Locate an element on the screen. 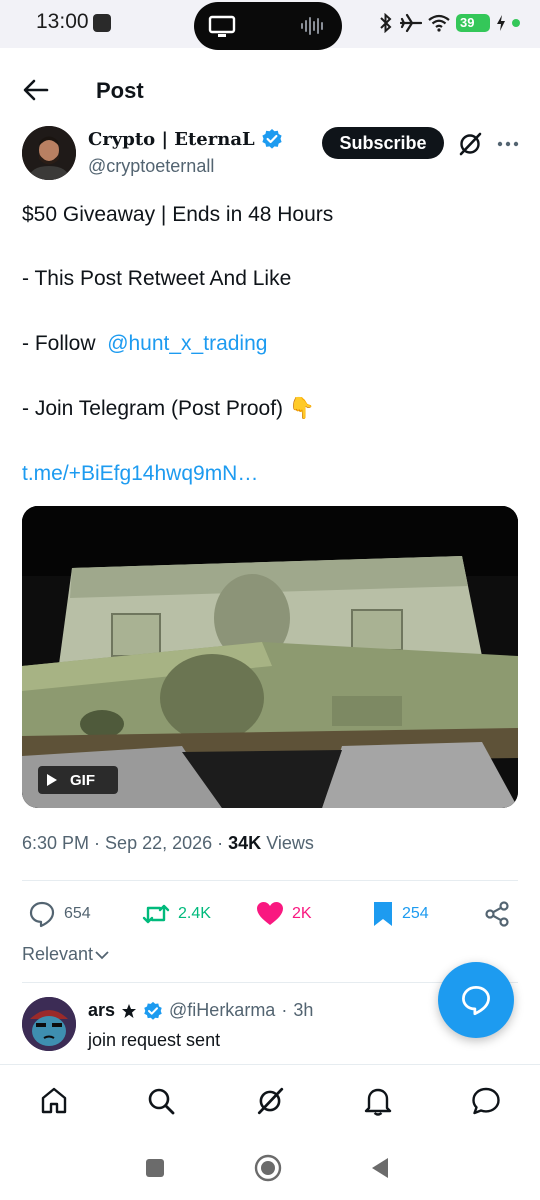  post-text-line-4: - Join Telegram (Post Proof) 👇 is located at coordinates (168, 409).